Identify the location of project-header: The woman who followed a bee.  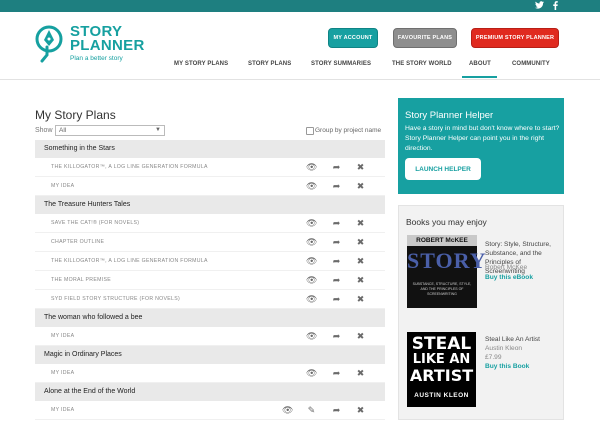
(210, 318).